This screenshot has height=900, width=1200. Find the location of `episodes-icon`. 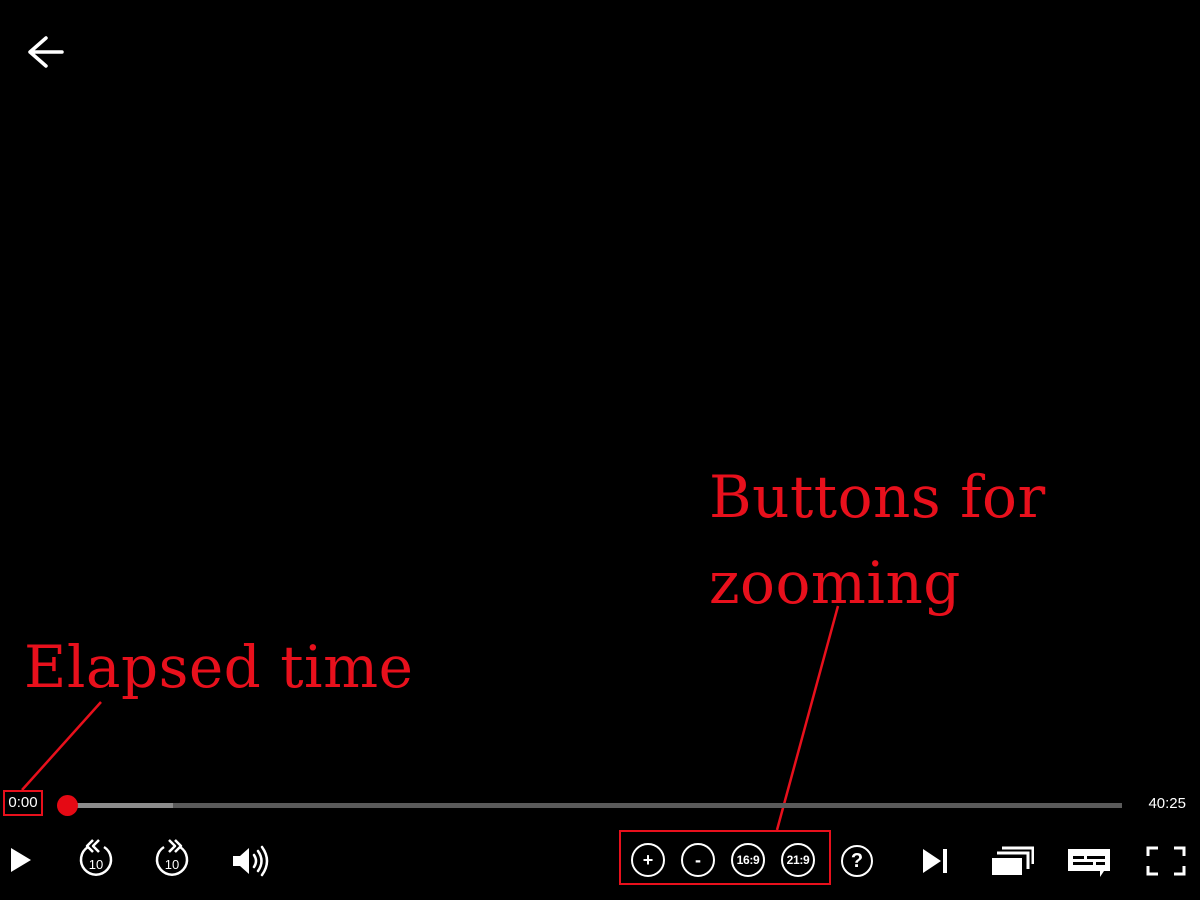

episodes-icon is located at coordinates (1013, 860).